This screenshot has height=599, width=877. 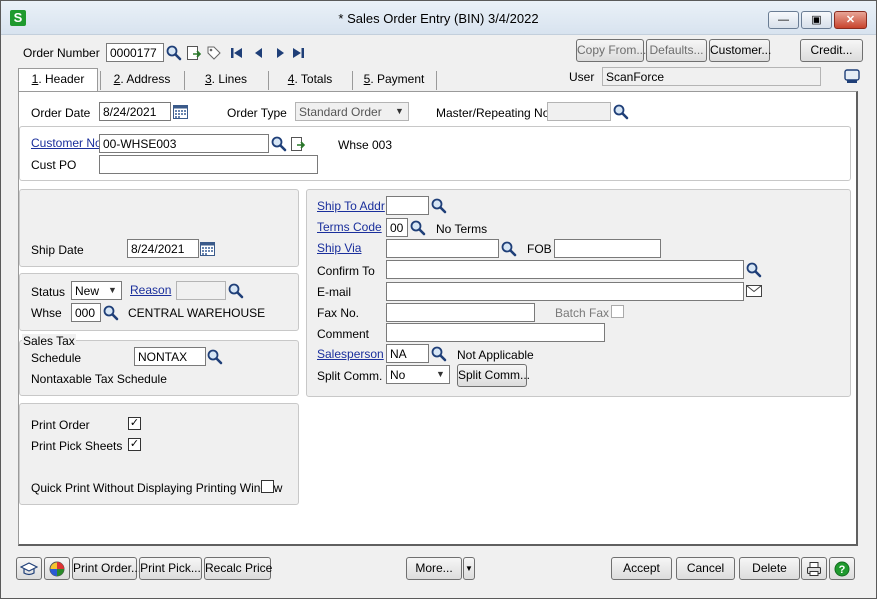 What do you see at coordinates (201, 290) in the screenshot?
I see `reason-input` at bounding box center [201, 290].